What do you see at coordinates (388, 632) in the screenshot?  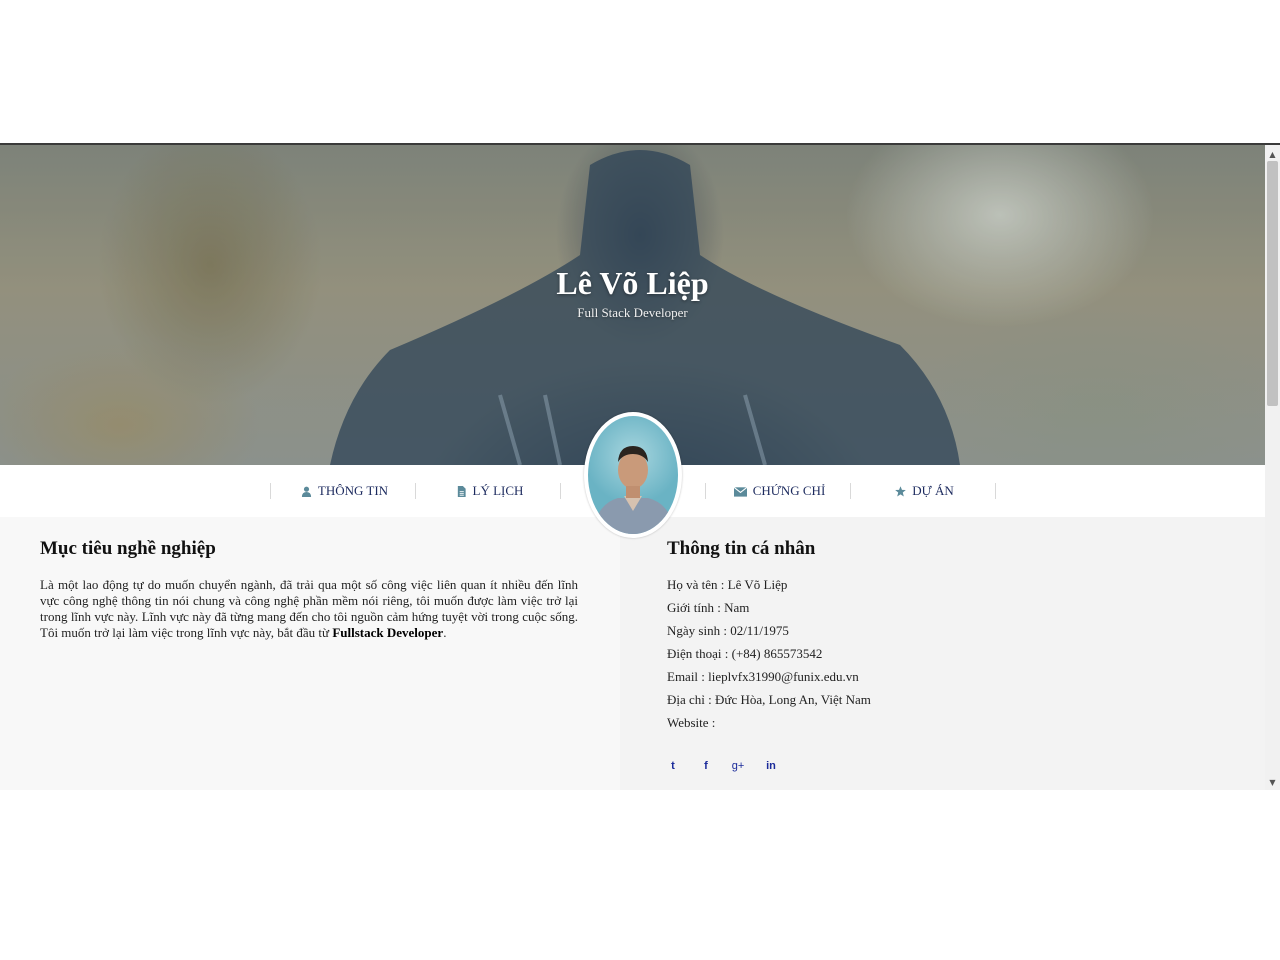 I see `objective-highlight: Fullstack Developer` at bounding box center [388, 632].